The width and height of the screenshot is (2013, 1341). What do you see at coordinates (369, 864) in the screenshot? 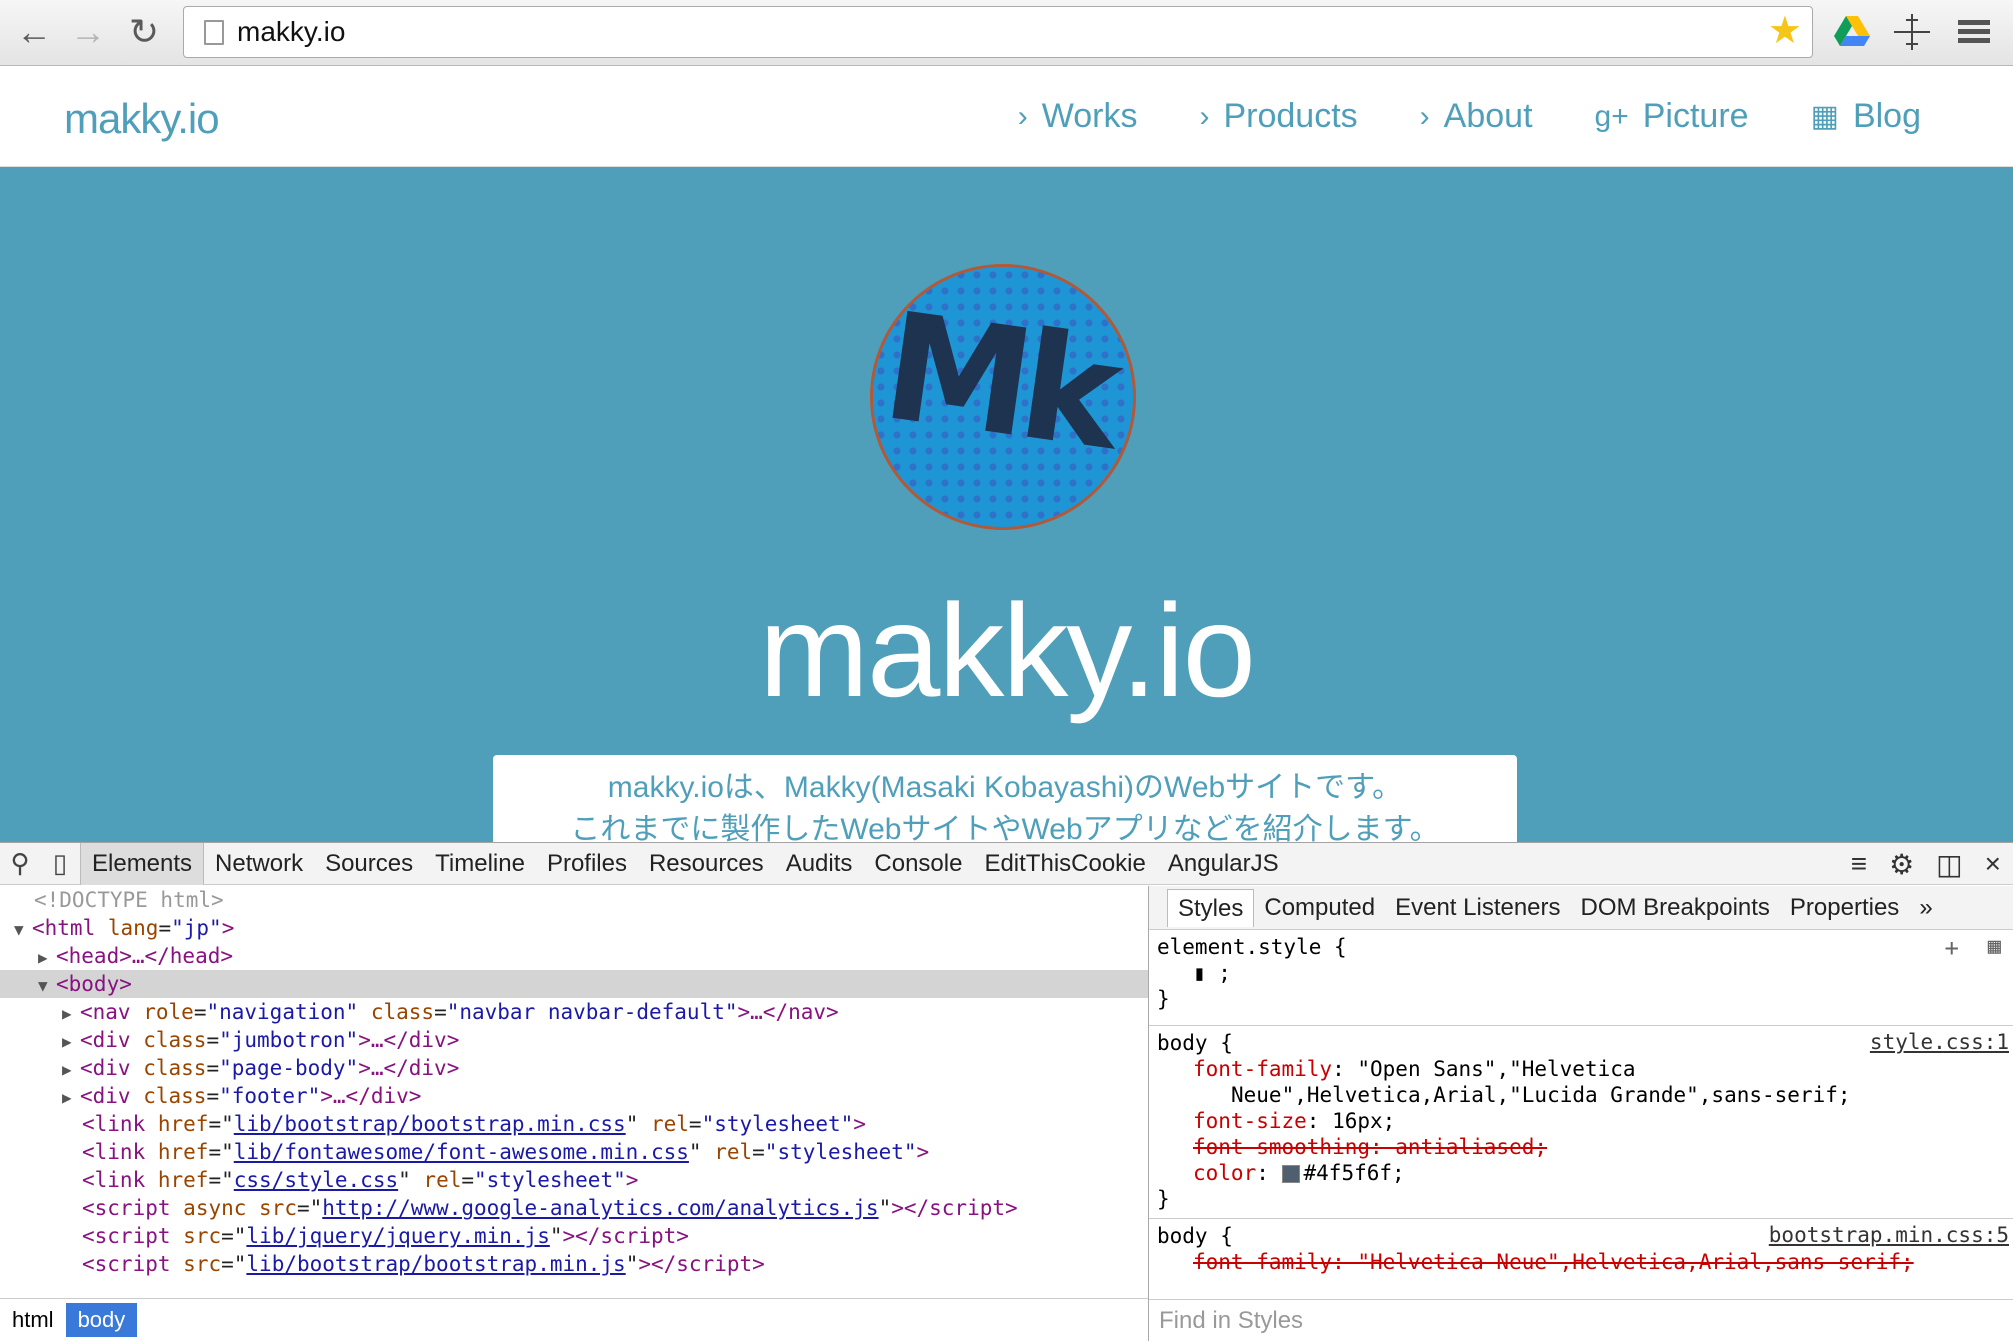
I see `tab-sources: Sources` at bounding box center [369, 864].